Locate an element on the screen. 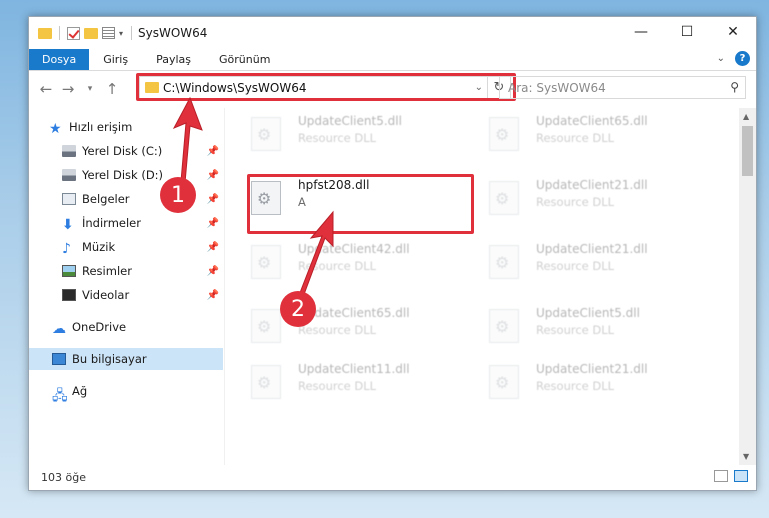  sidebar-item-network: 🖧 Ağ is located at coordinates (126, 392).